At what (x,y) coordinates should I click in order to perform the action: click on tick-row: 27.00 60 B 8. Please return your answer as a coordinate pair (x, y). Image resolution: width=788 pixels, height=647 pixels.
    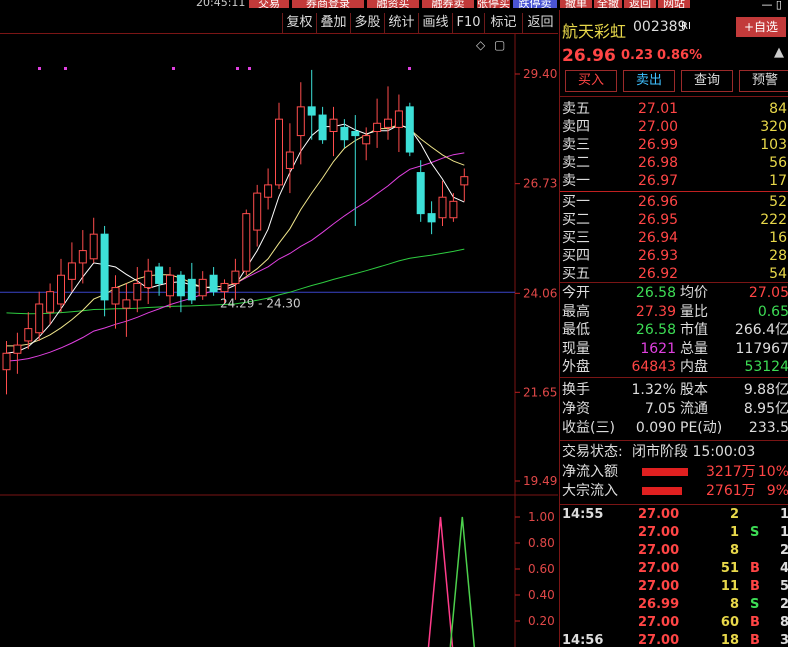
    Looking at the image, I should click on (674, 623).